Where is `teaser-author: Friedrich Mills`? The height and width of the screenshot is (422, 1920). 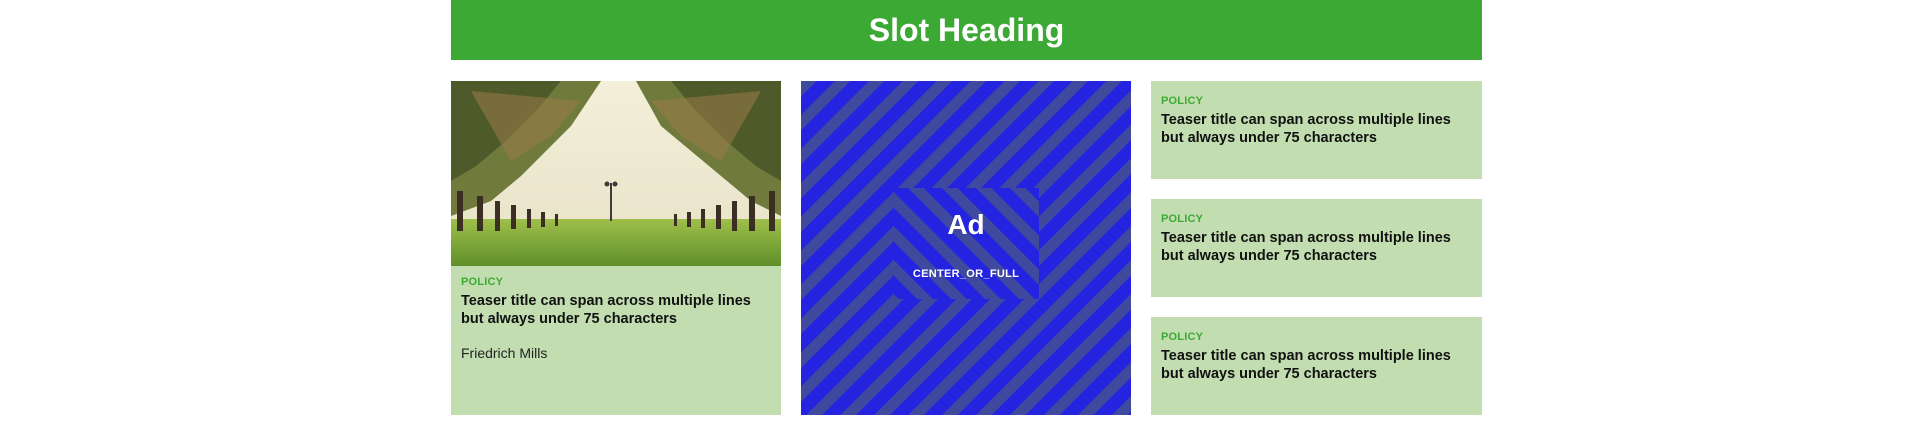 teaser-author: Friedrich Mills is located at coordinates (616, 353).